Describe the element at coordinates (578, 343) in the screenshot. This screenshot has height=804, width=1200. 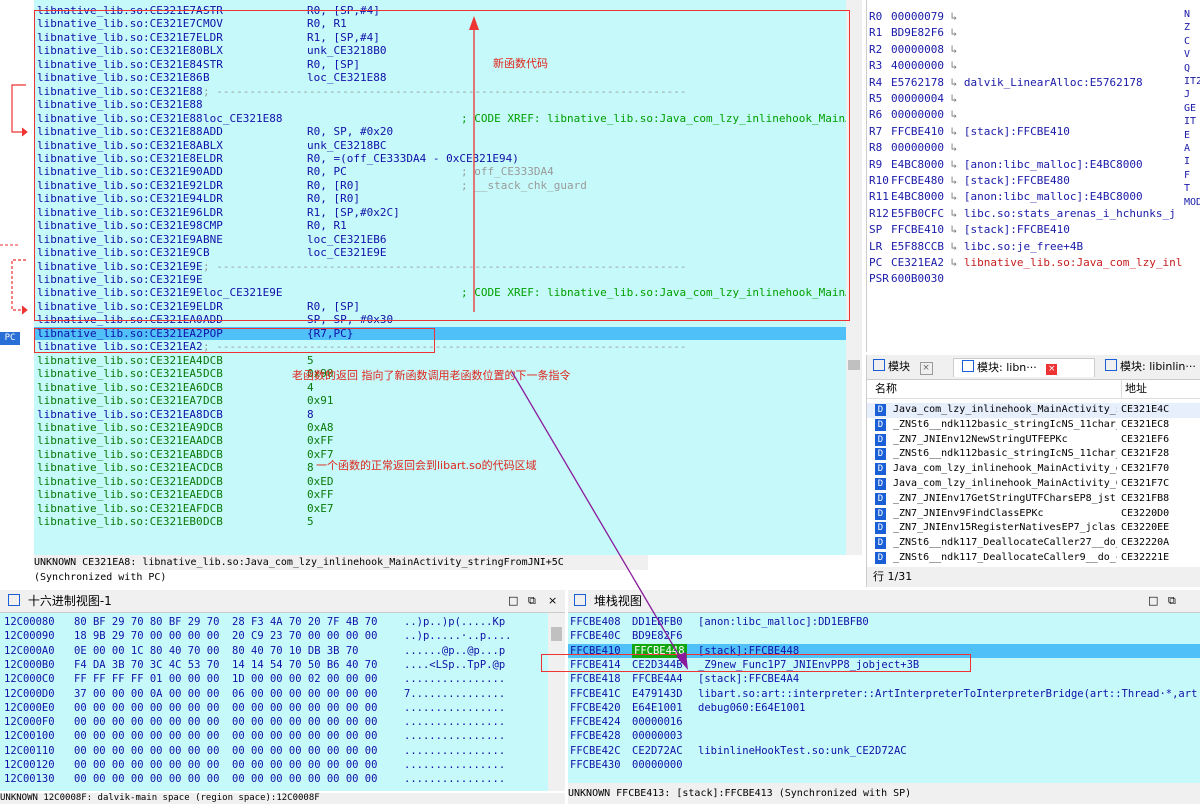
I see `annotation-arrows` at that location.